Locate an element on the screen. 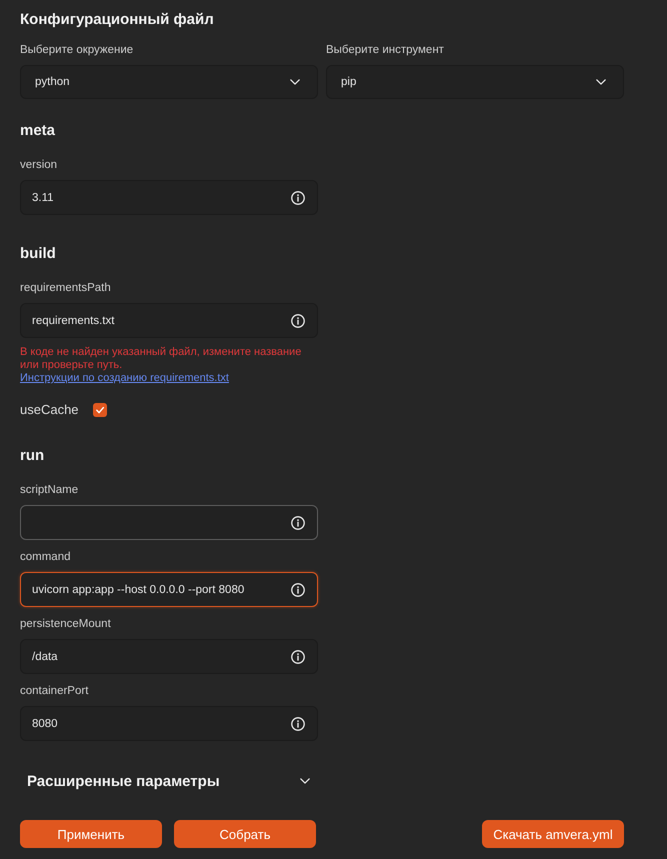  field-label: command is located at coordinates (45, 557).